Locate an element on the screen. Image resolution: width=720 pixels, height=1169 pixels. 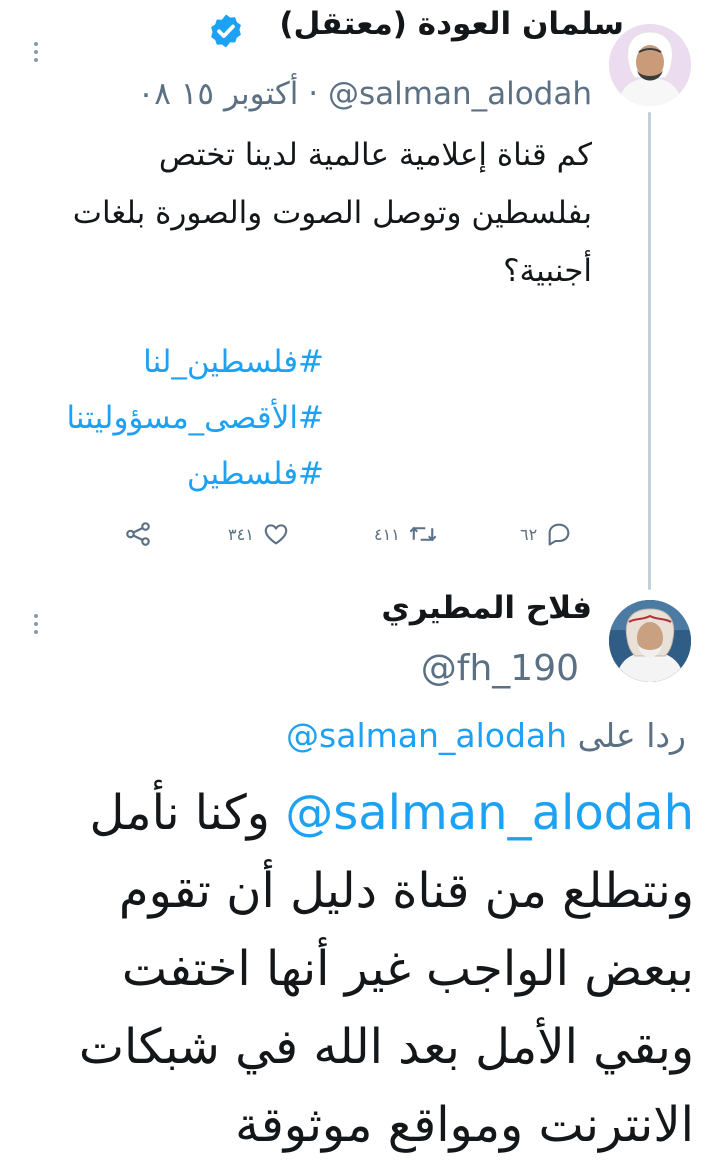
avatar is located at coordinates (650, 641).